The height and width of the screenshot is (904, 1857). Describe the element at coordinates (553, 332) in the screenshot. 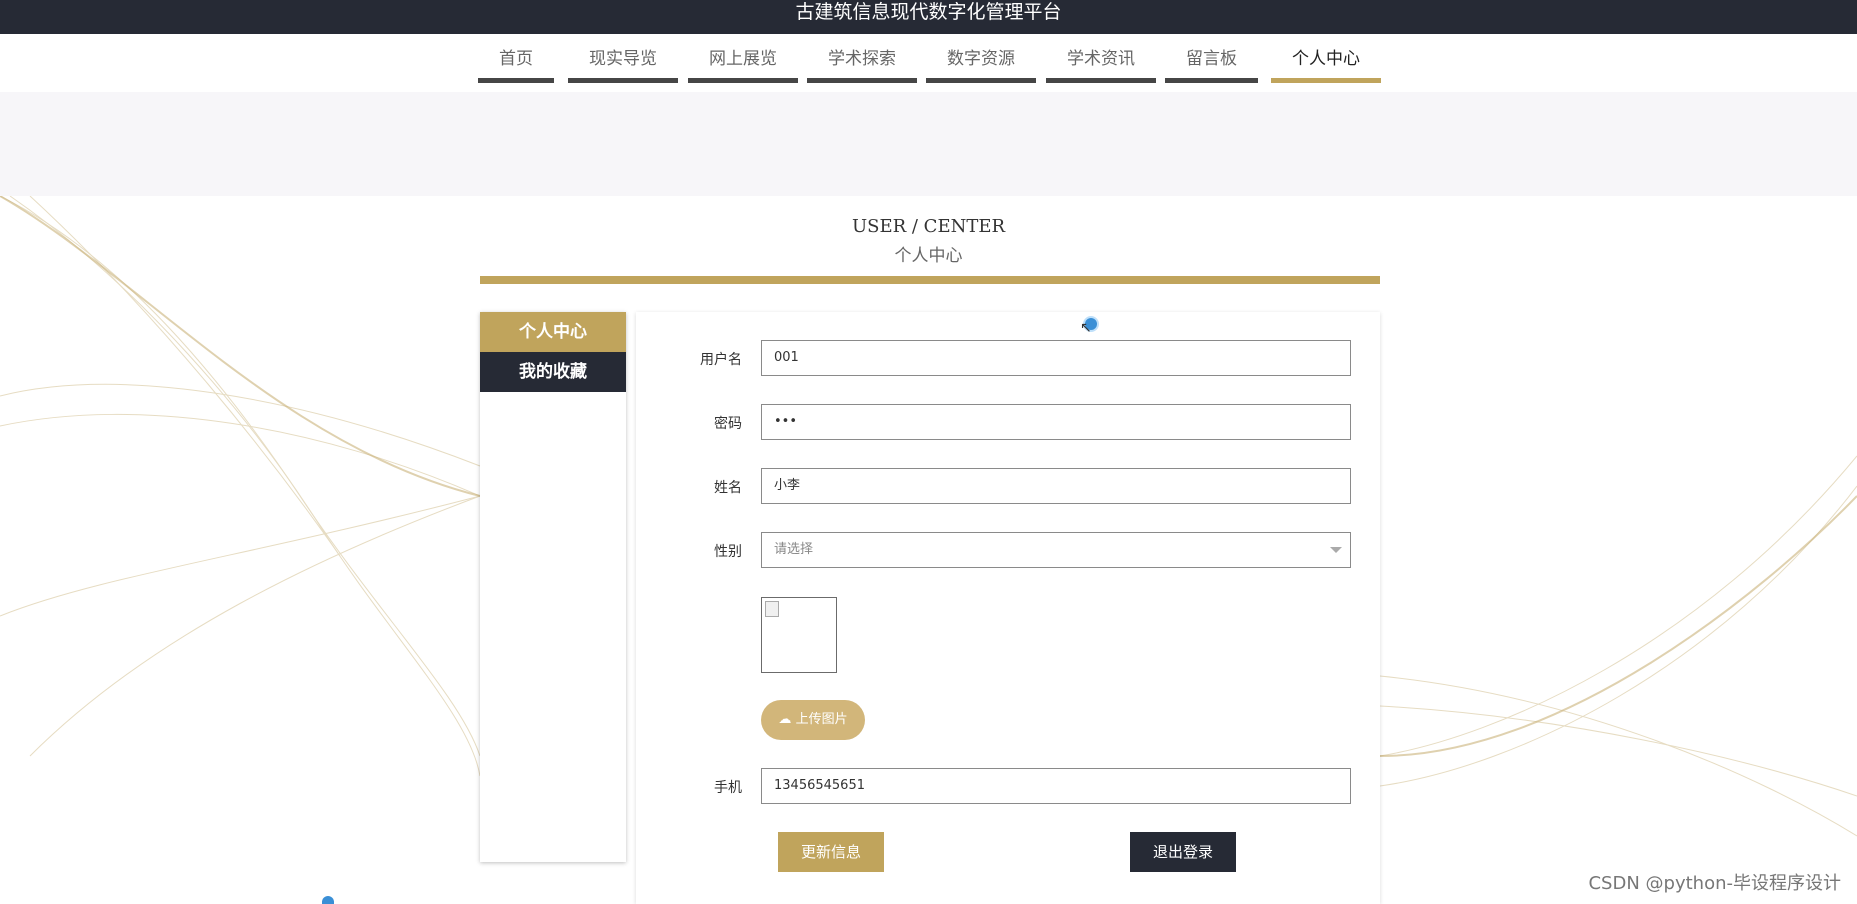

I see `sidebar-item-user-center: 个人中心` at that location.